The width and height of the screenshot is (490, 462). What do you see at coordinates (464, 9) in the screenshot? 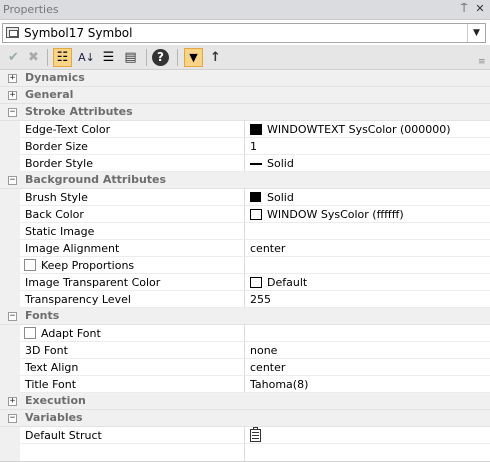
I see `pin-icon: ⍑` at bounding box center [464, 9].